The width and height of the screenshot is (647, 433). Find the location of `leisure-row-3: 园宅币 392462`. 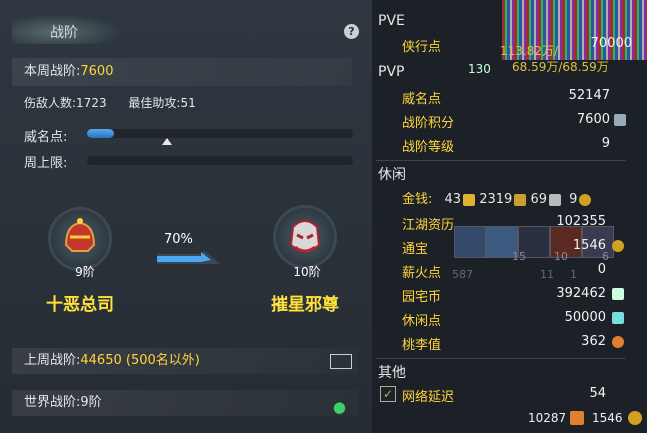

leisure-row-3: 园宅币 392462 is located at coordinates (517, 295).